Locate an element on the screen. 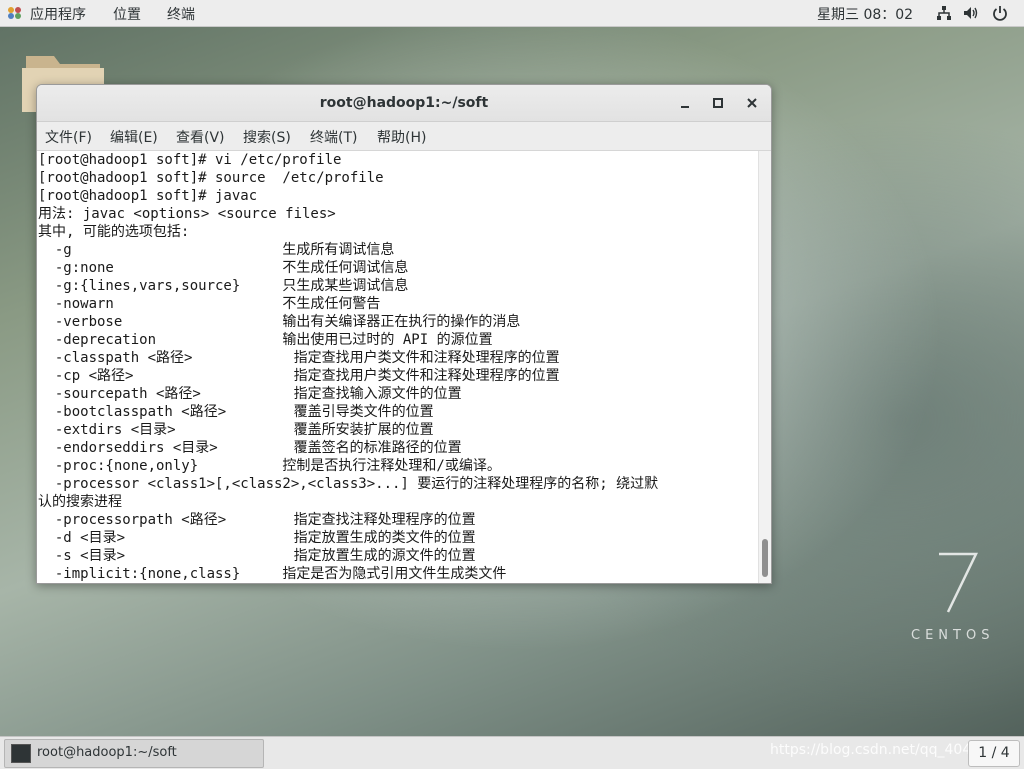  terminal-line: -g:none 不生成任何调试信息 is located at coordinates (223, 268).